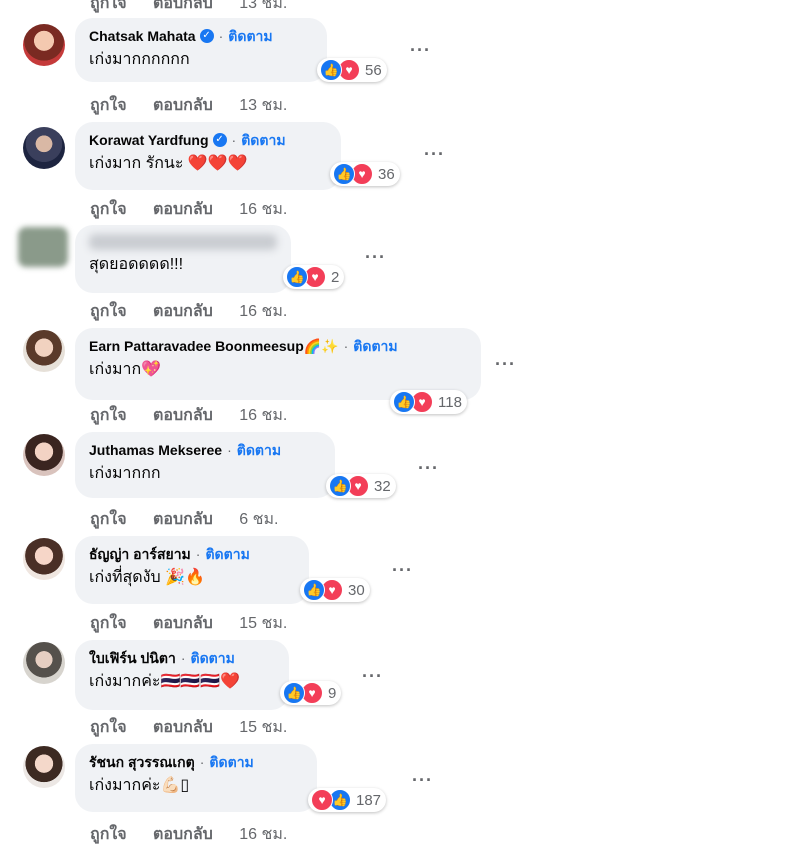 Image resolution: width=800 pixels, height=848 pixels. What do you see at coordinates (311, 693) in the screenshot?
I see `reaction-summary: 👍 ♥ 9` at bounding box center [311, 693].